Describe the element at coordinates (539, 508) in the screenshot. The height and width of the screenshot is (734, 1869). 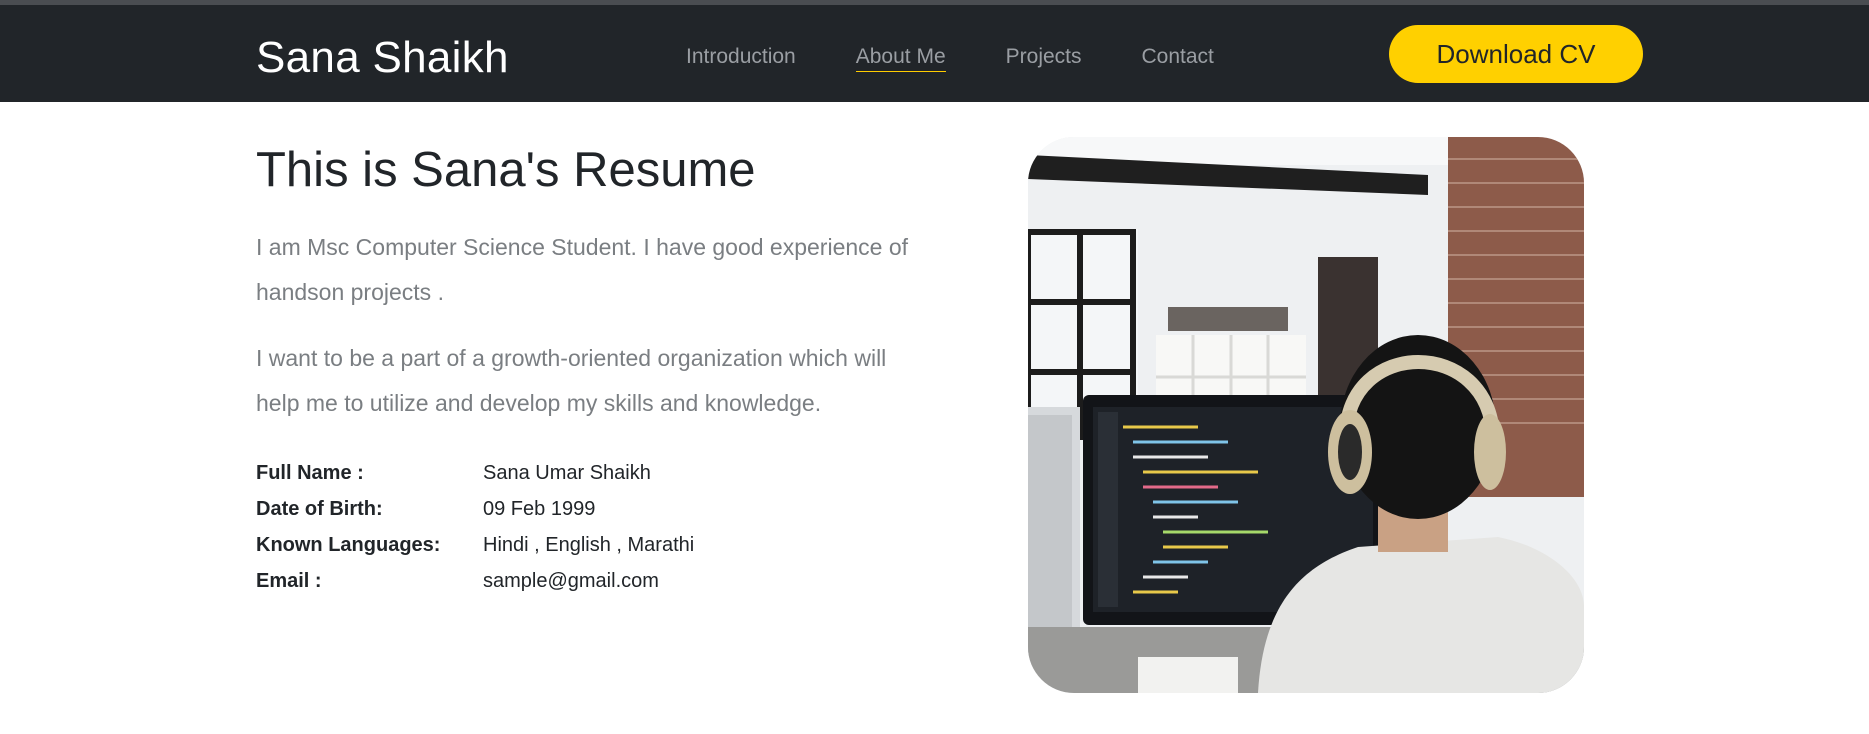
I see `detail-value: 09 Feb 1999` at that location.